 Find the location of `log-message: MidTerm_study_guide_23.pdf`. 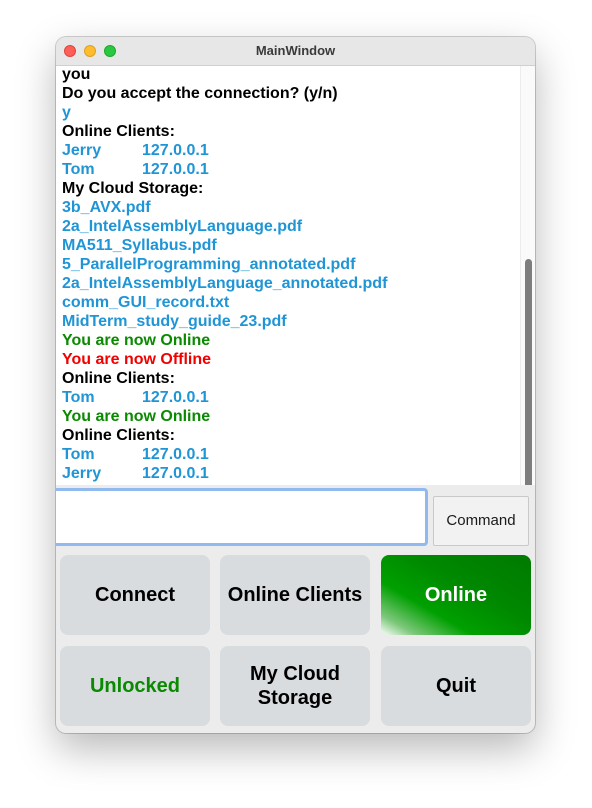

log-message: MidTerm_study_guide_23.pdf is located at coordinates (174, 321).